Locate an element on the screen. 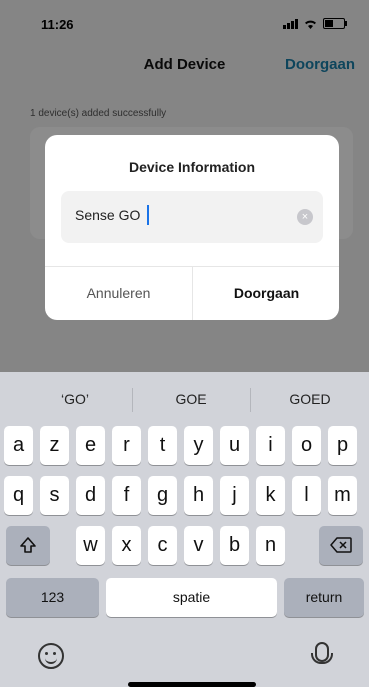 This screenshot has width=369, height=687. key-x: x is located at coordinates (126, 545).